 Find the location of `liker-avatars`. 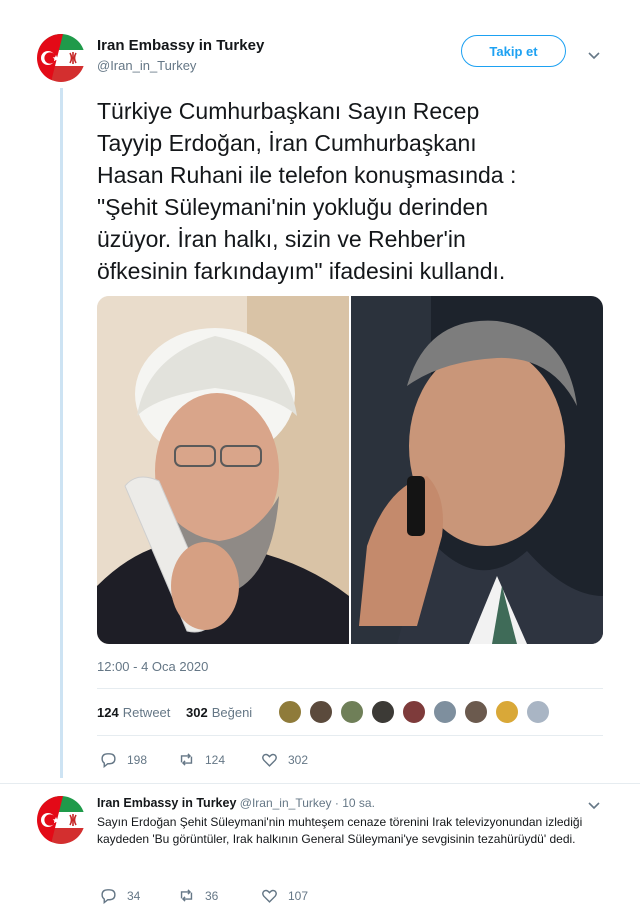

liker-avatars is located at coordinates (417, 712).